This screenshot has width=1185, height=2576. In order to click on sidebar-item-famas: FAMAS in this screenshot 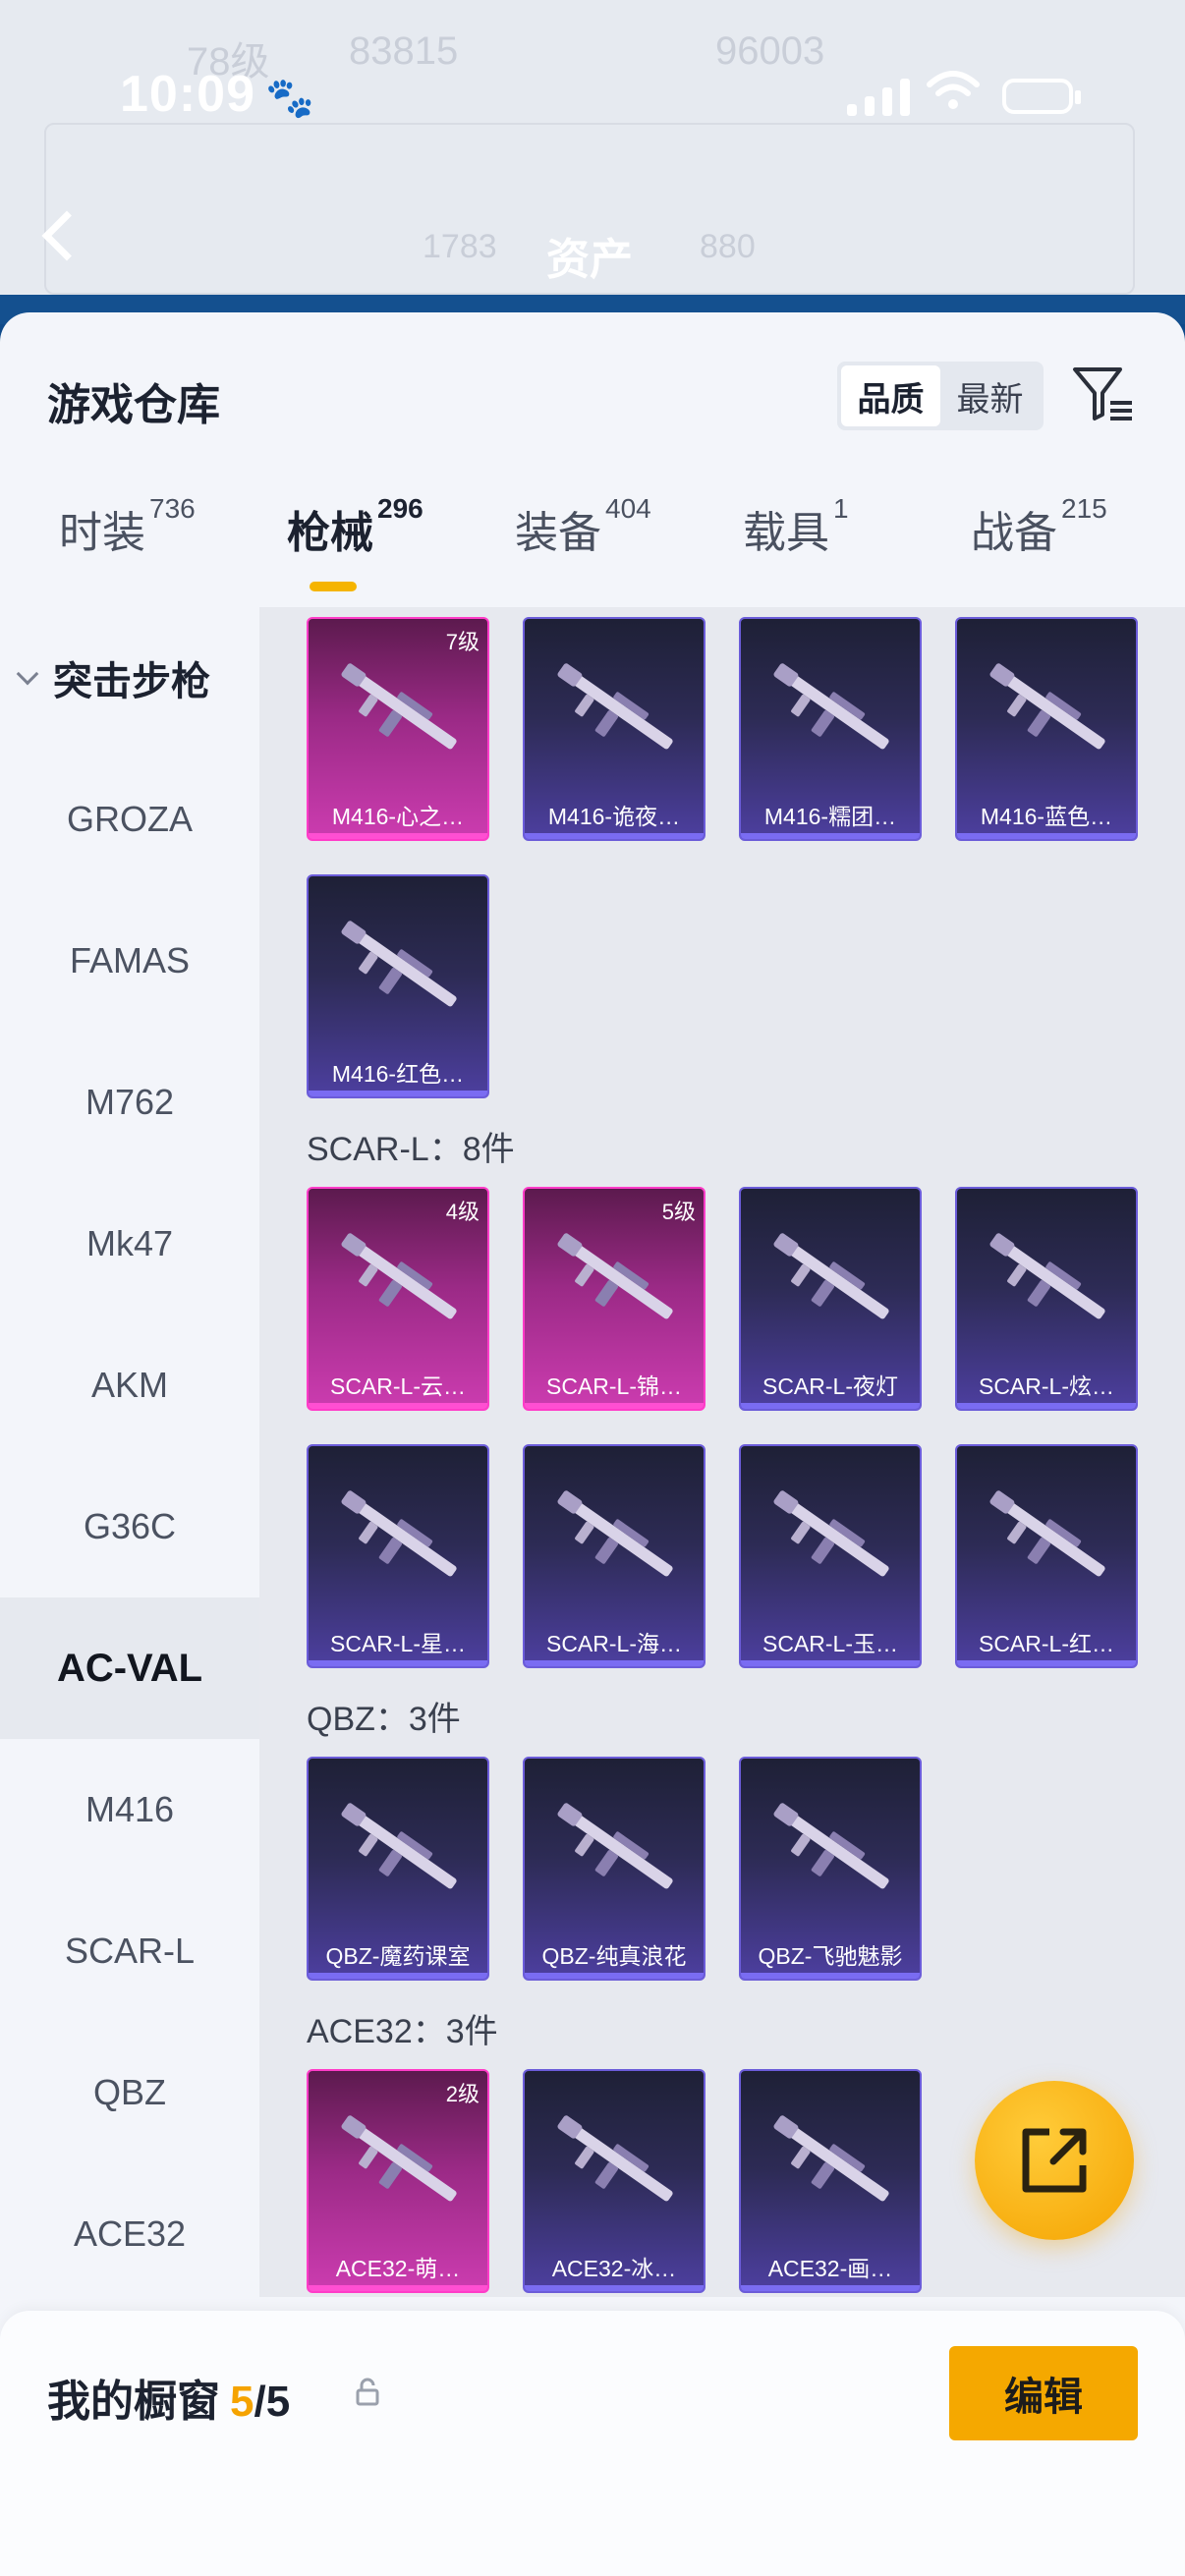, I will do `click(130, 961)`.